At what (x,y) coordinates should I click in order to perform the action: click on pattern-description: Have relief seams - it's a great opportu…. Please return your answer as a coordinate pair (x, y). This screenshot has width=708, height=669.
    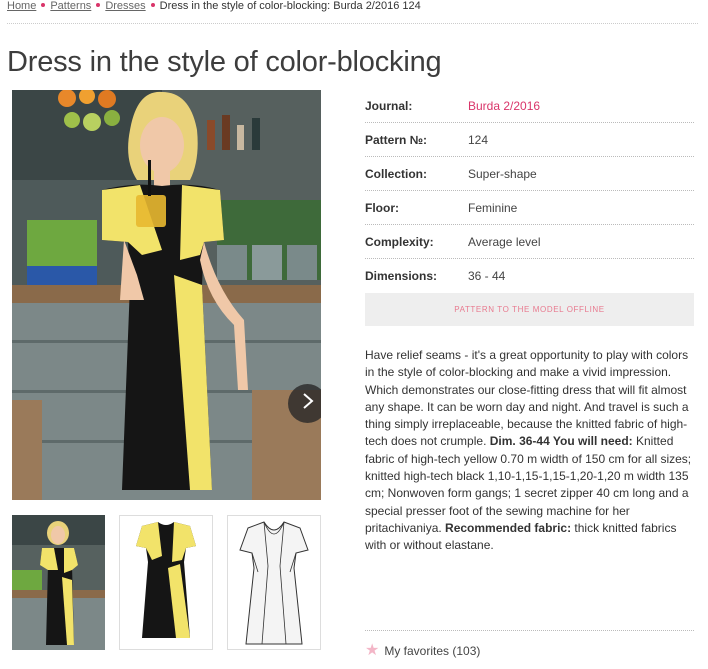
    Looking at the image, I should click on (530, 451).